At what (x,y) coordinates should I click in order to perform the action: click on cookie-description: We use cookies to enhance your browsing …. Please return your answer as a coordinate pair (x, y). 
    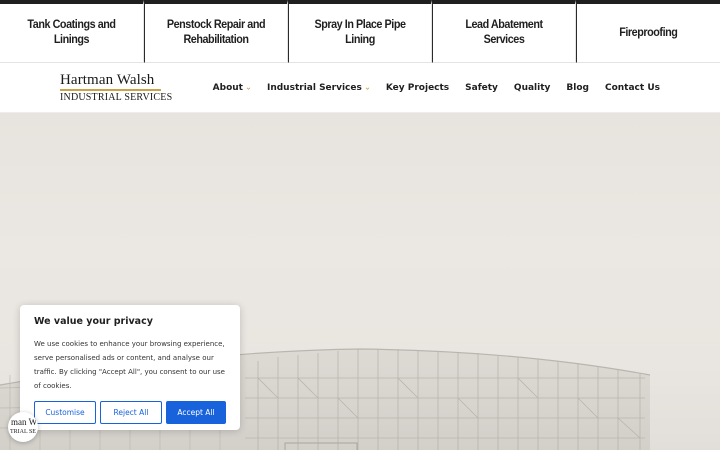
    Looking at the image, I should click on (129, 365).